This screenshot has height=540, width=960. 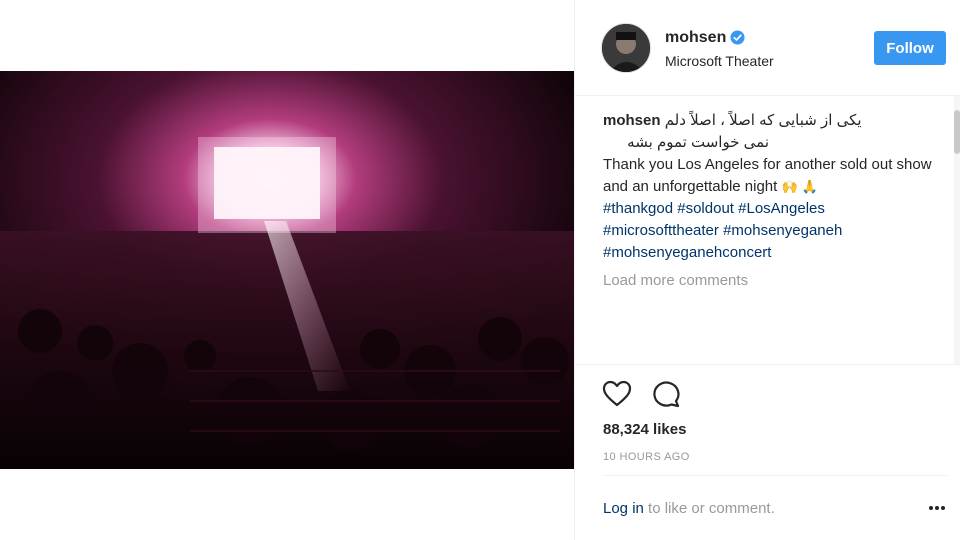 What do you see at coordinates (705, 208) in the screenshot?
I see `hashtag-link: #soldout` at bounding box center [705, 208].